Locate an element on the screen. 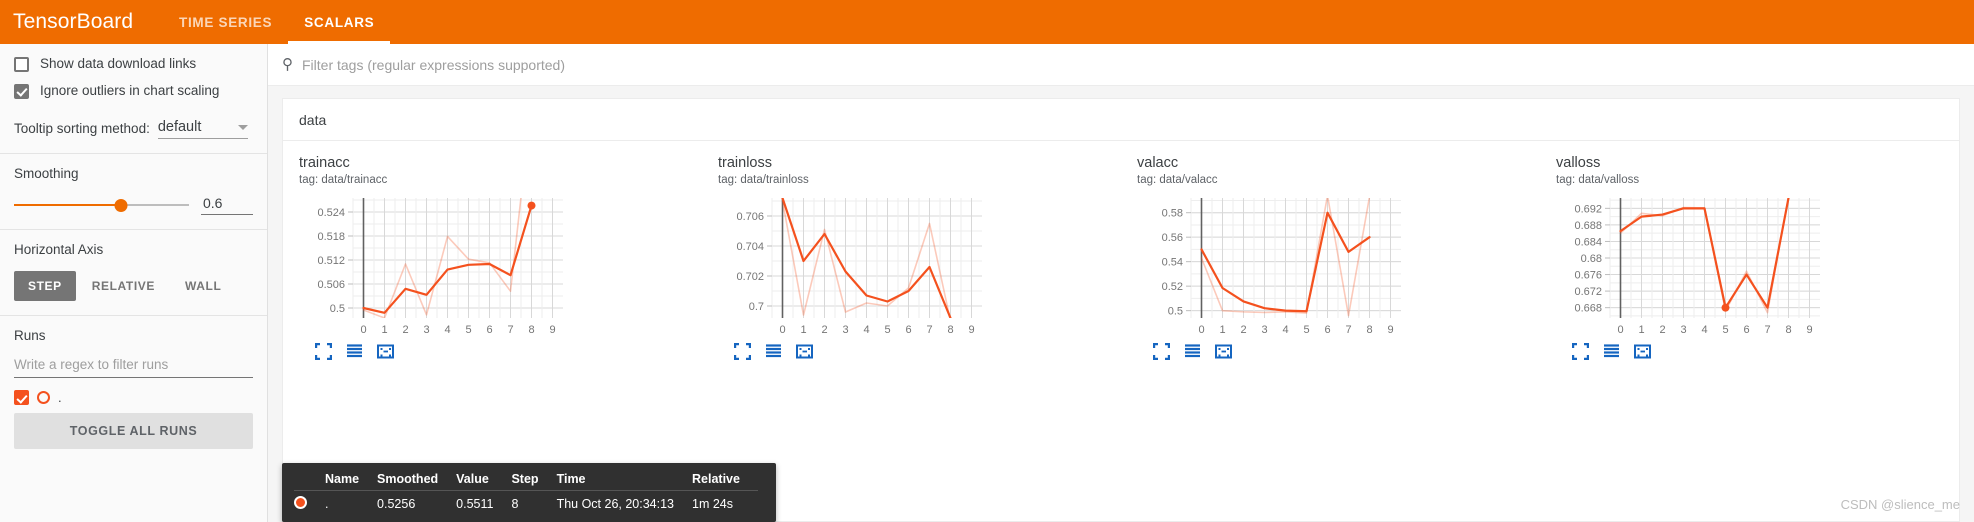  svg-text: 0 is located at coordinates (1201, 330).